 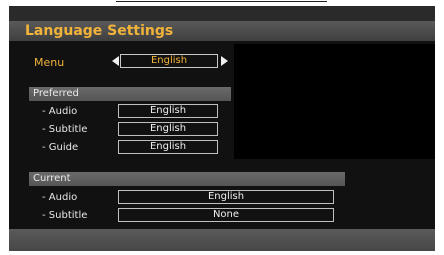 I want to click on current-section-header: Current, so click(x=187, y=179).